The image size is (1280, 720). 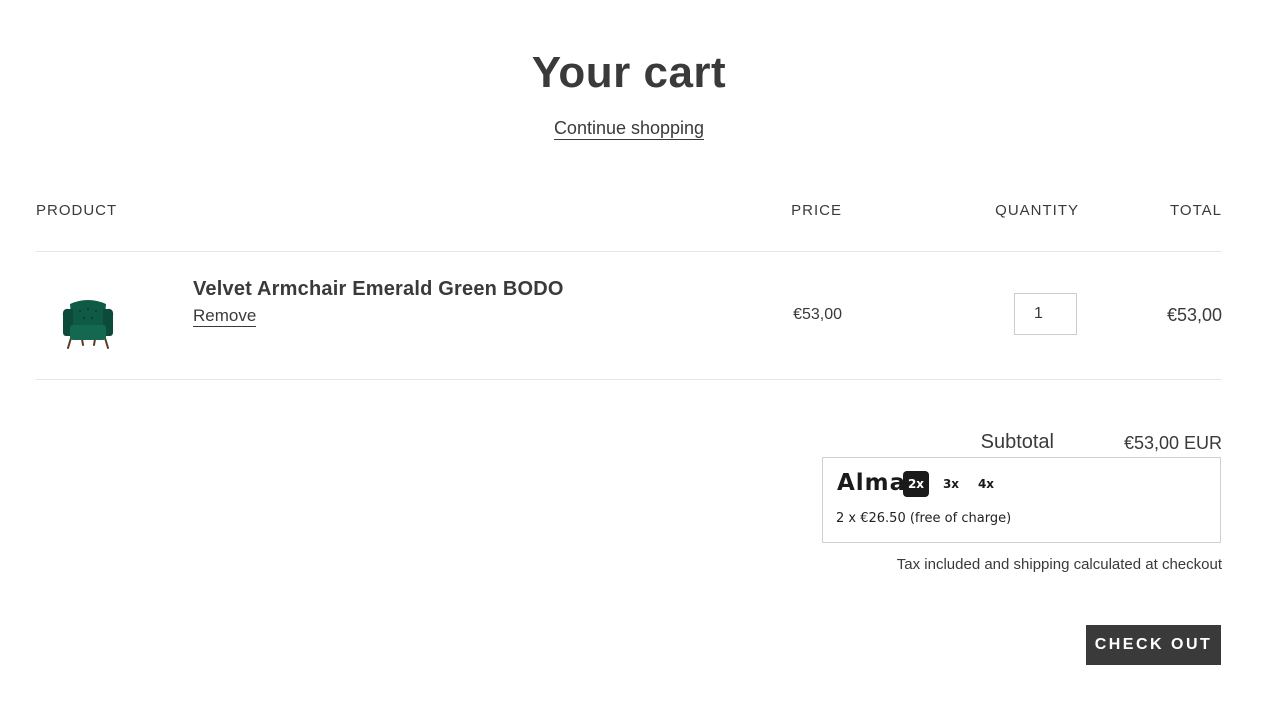 What do you see at coordinates (924, 518) in the screenshot?
I see `alma-plan-text: 2 x €26.50 (free of charge)` at bounding box center [924, 518].